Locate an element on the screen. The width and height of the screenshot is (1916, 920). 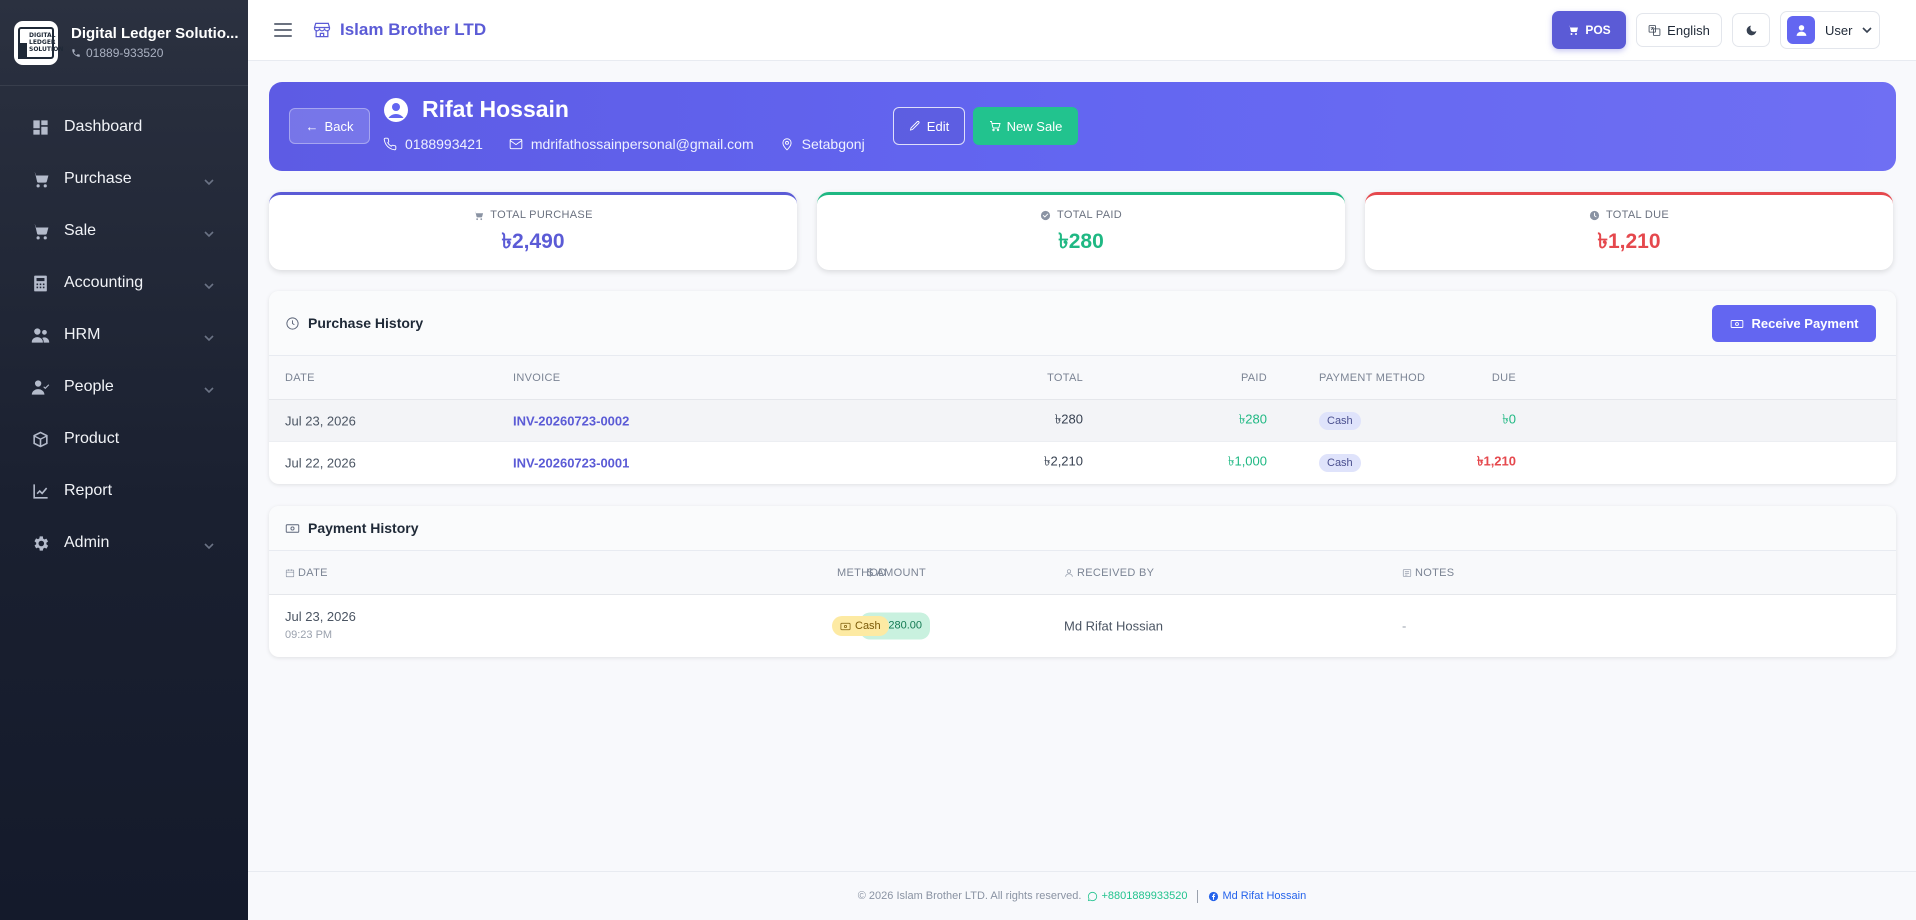
user-label: User is located at coordinates (1839, 30).